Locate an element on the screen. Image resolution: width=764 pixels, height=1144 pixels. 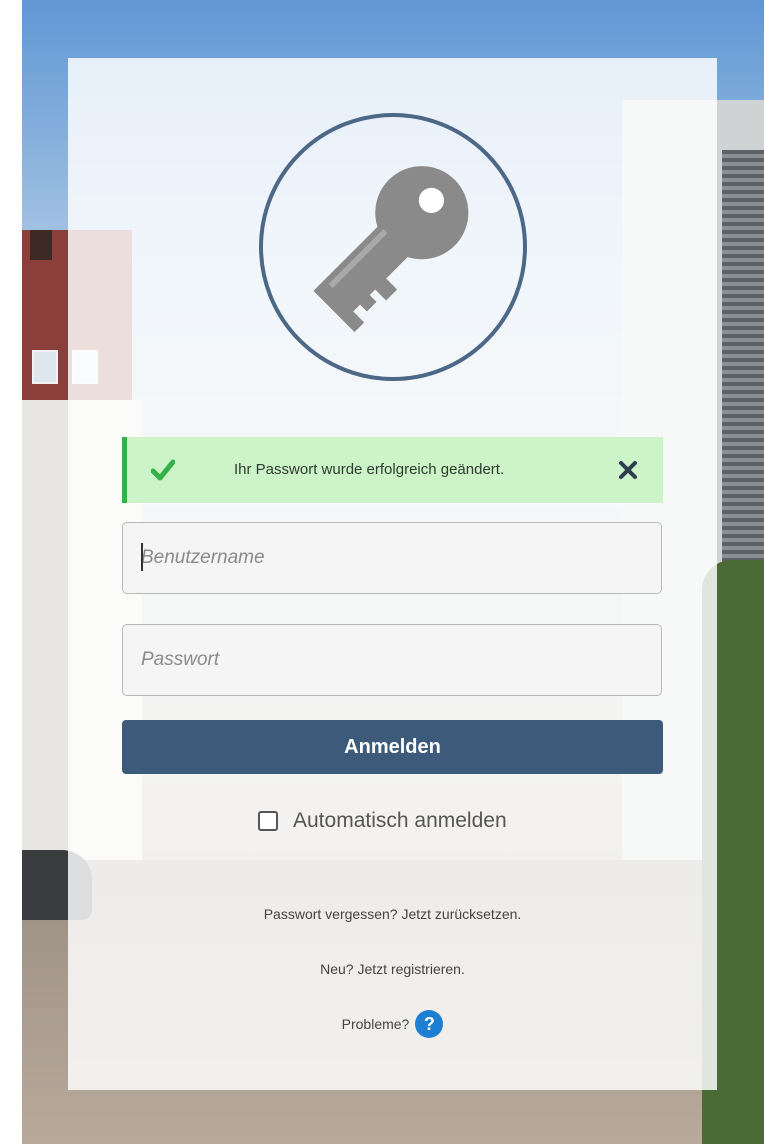
alert-message: Ihr Passwort wurde erfolgreich geändert. is located at coordinates (369, 469).